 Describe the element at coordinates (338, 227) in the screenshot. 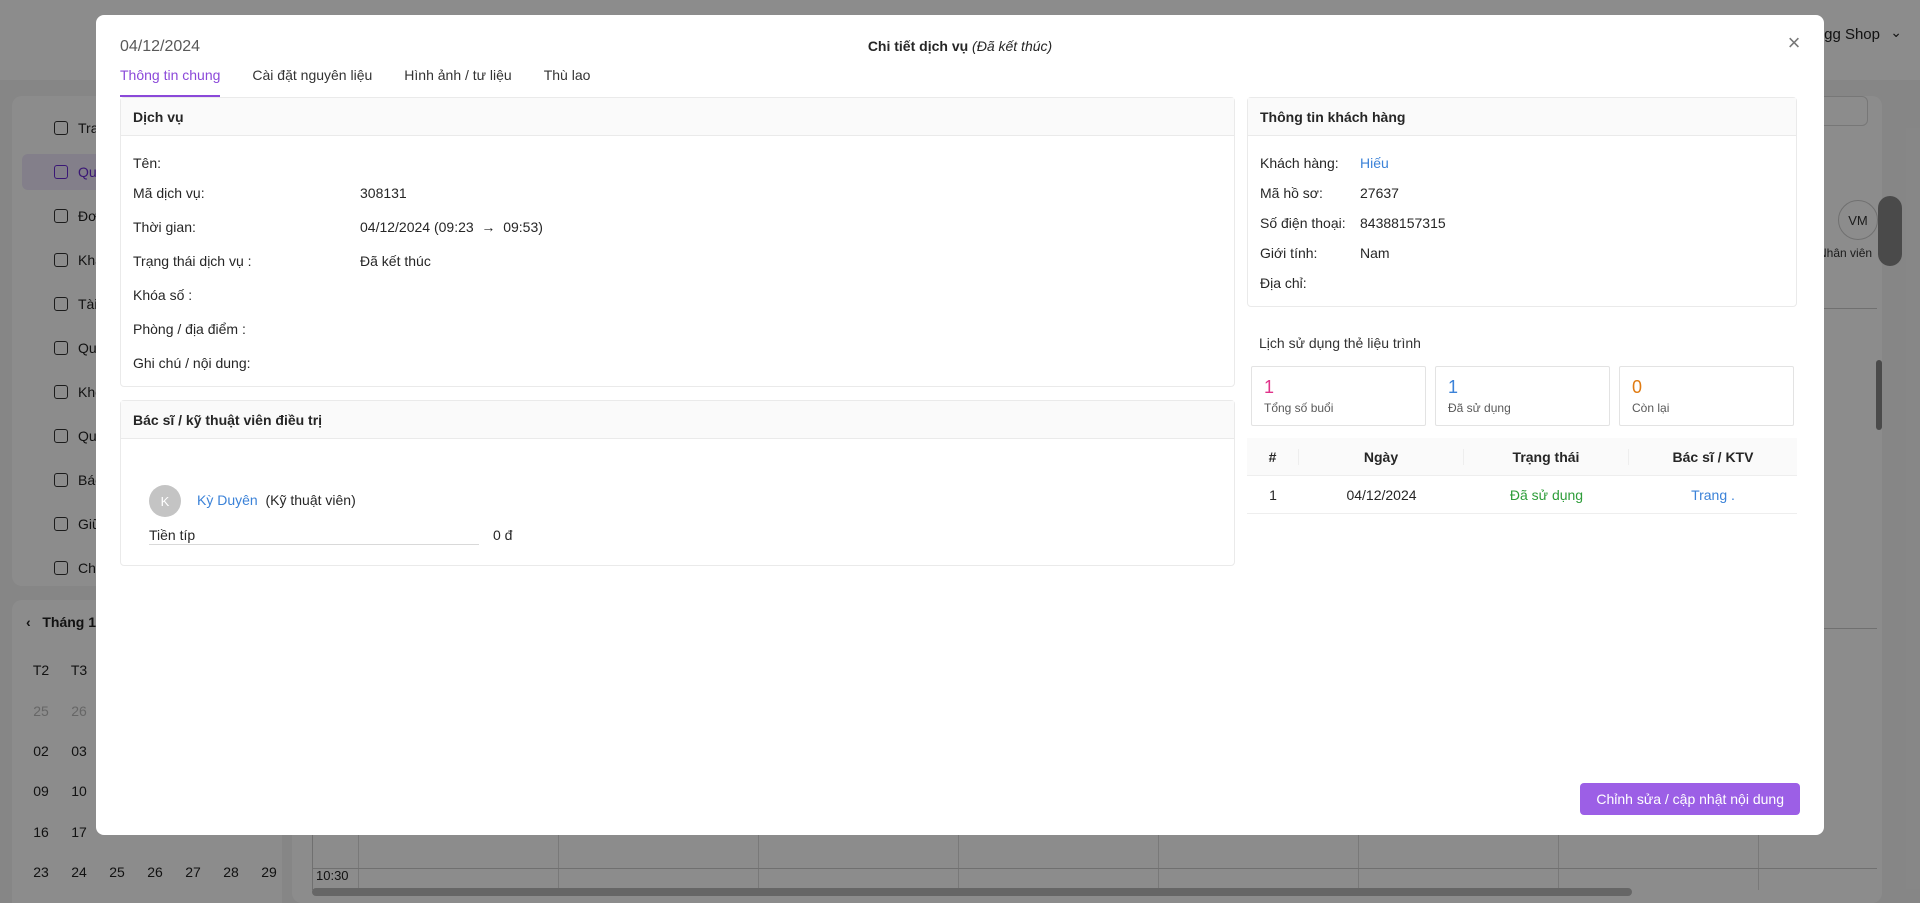

I see `service-time-row: Thời gian: 04/12/2024 (09:23 → 09:53)` at that location.